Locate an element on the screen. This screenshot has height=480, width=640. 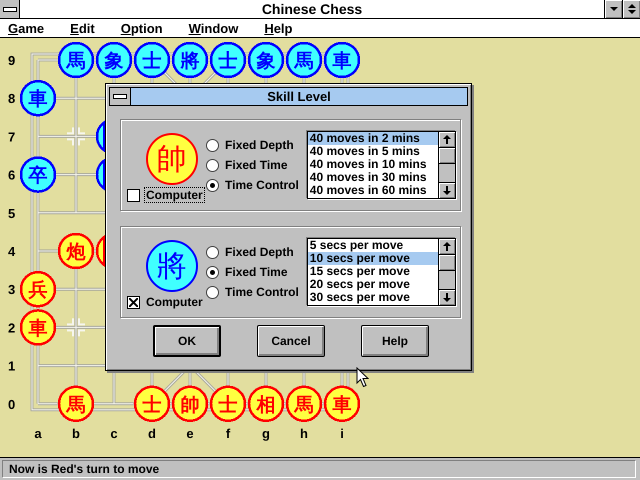
menu-item: Window is located at coordinates (213, 28).